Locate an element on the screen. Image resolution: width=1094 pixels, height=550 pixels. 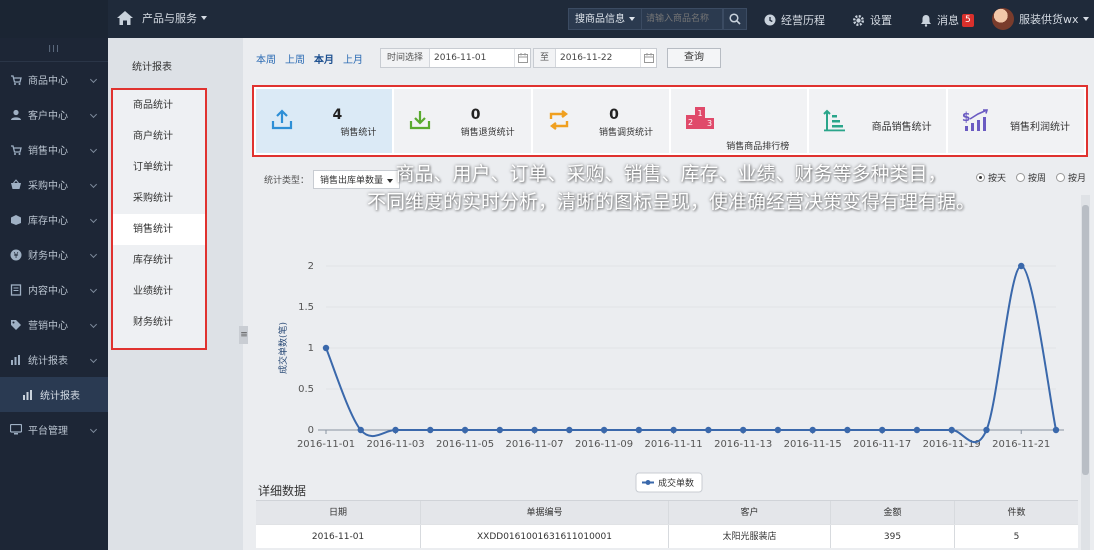
report-menu-item: 业绩统计 is located at coordinates (159, 291).